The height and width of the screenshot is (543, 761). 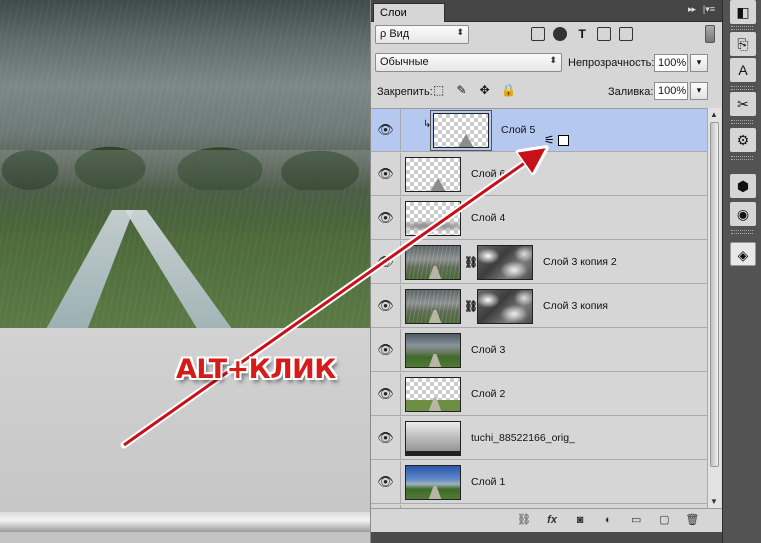 What do you see at coordinates (427, 124) in the screenshot?
I see `clipping-arrow-icon: ↳` at bounding box center [427, 124].